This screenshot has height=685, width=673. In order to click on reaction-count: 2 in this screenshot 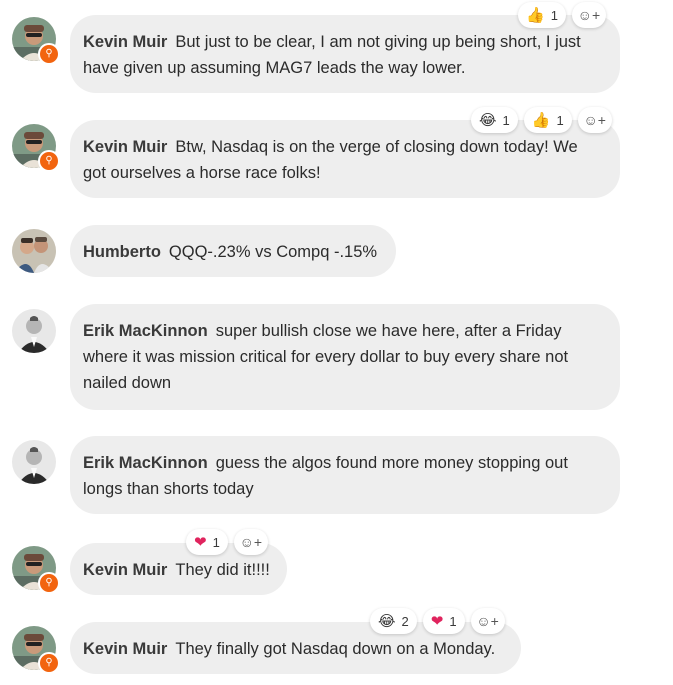, I will do `click(405, 621)`.